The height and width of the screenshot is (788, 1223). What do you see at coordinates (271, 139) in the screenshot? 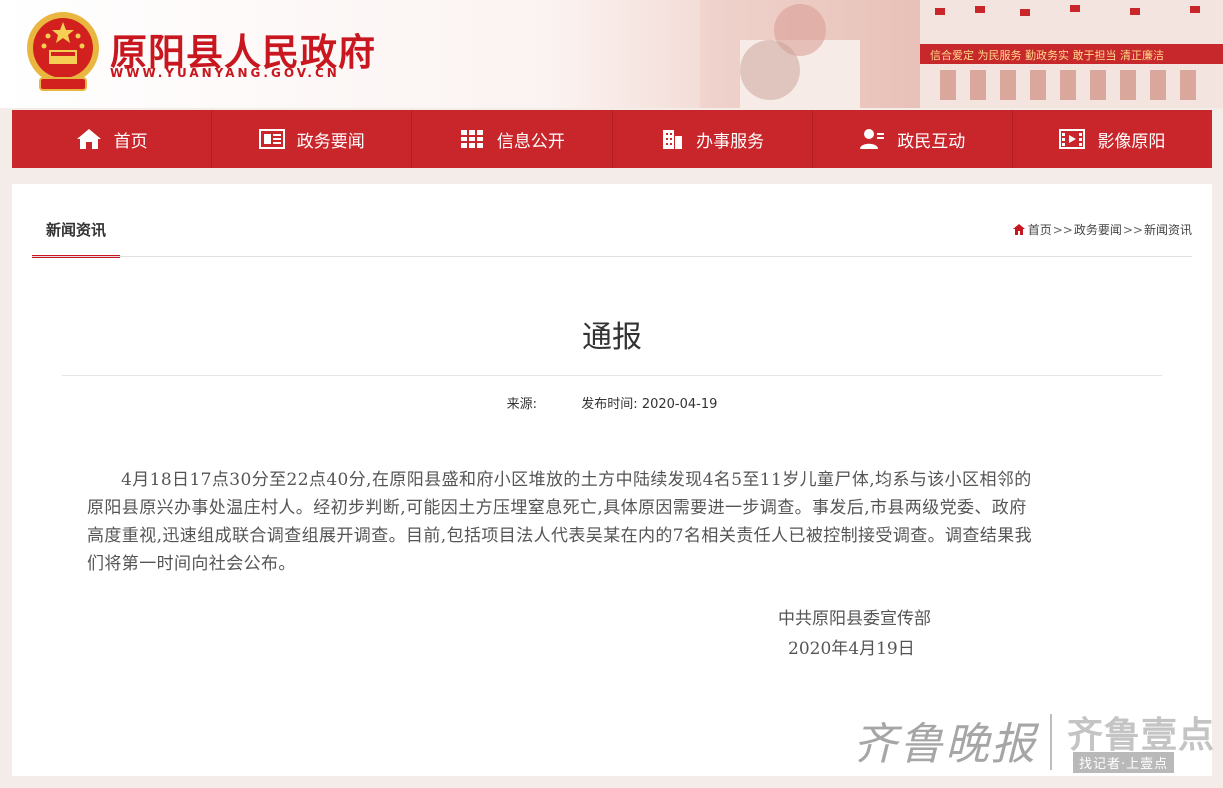
I see `newspaper-icon` at bounding box center [271, 139].